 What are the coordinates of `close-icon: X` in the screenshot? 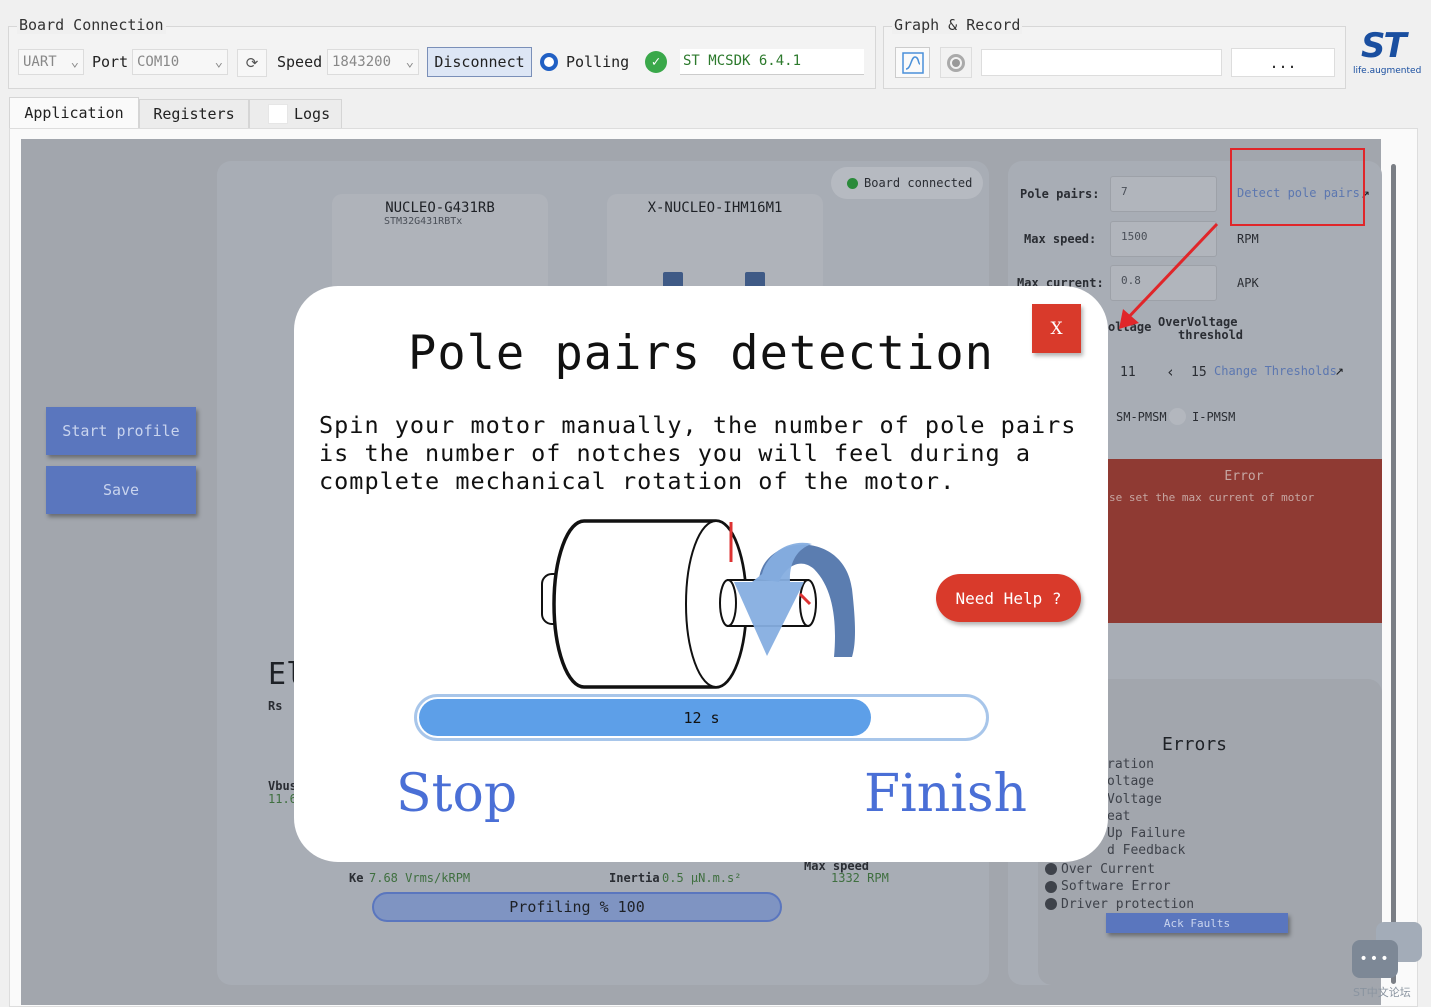 It's located at (1056, 328).